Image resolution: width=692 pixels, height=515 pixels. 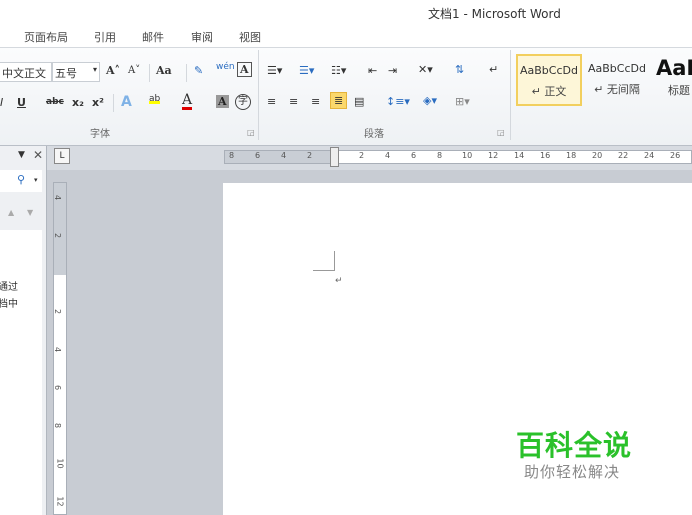 I want to click on tab-review: 审阅, so click(x=202, y=37).